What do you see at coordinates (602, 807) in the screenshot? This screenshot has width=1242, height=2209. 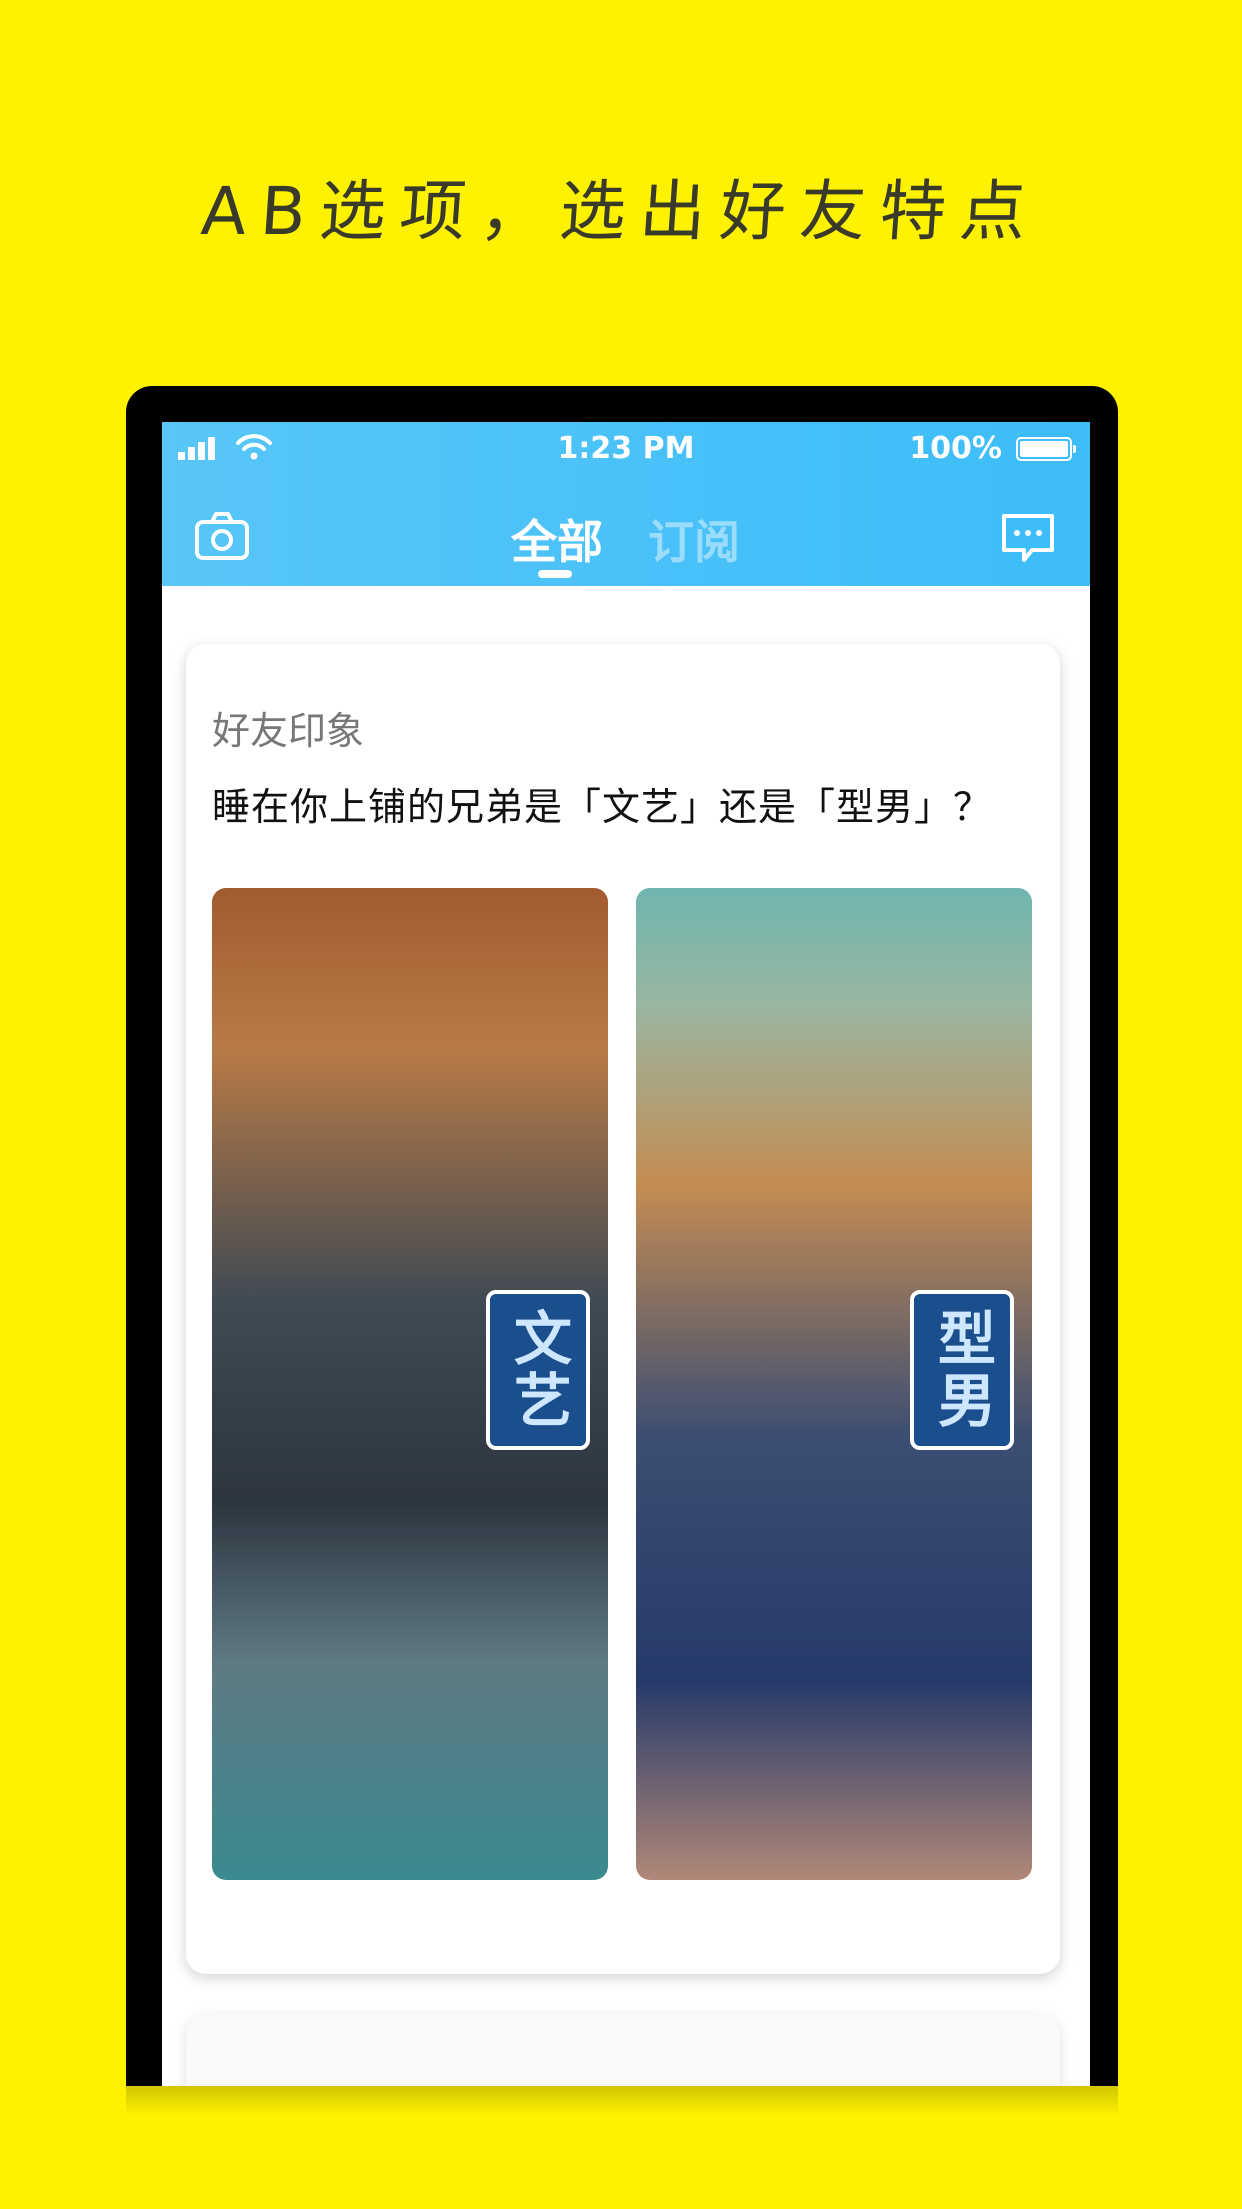 I see `card-question: 睡在你上铺的兄弟是「文艺」还是「型男」？` at bounding box center [602, 807].